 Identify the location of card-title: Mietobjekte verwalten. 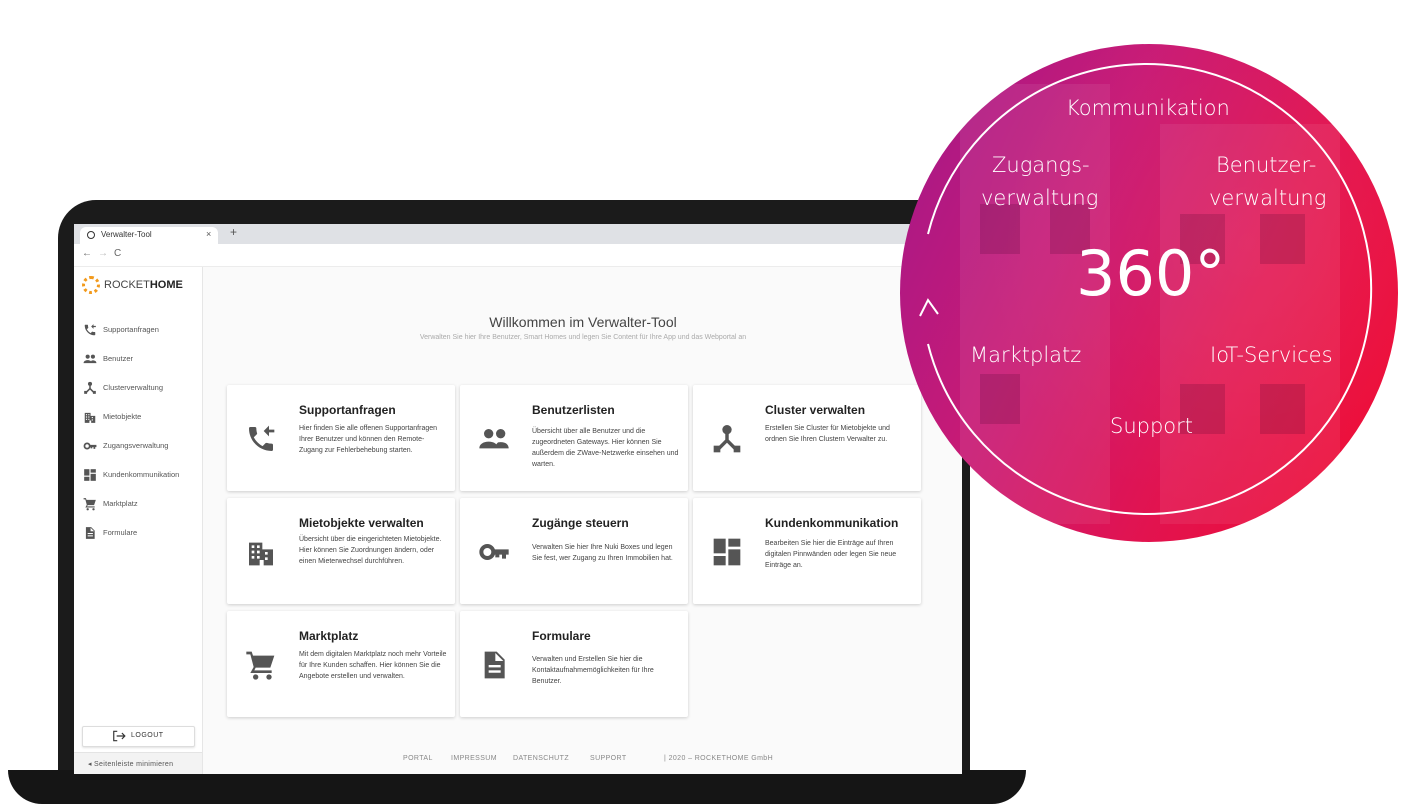
(361, 523).